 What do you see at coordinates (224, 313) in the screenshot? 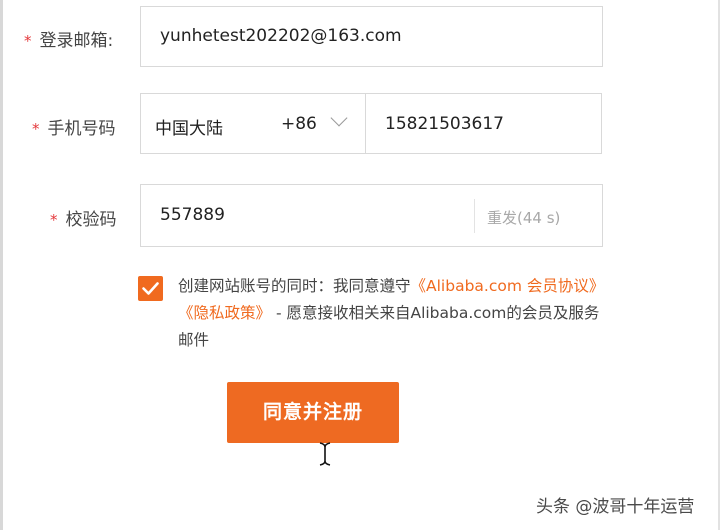
I see `privacy-link: 《隐私政策》` at bounding box center [224, 313].